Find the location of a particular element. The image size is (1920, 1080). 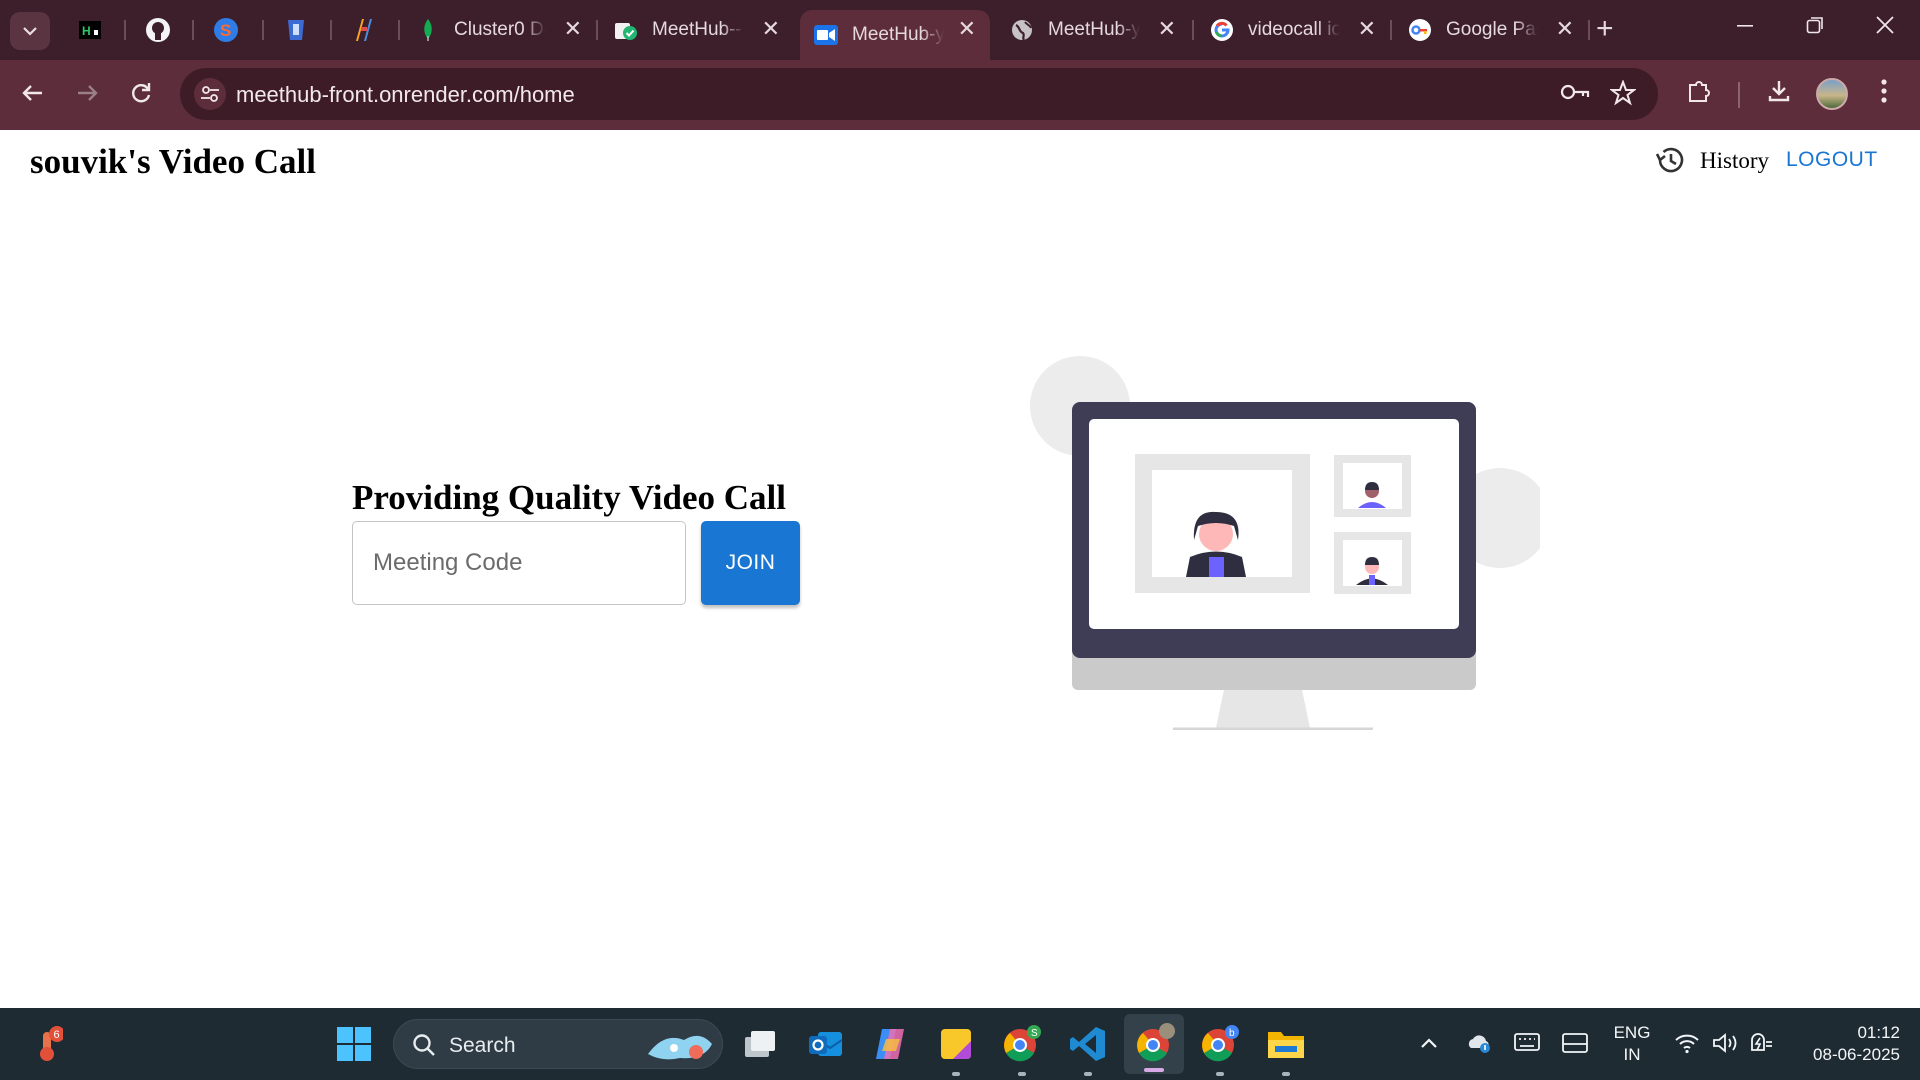

back-button is located at coordinates (33, 96).